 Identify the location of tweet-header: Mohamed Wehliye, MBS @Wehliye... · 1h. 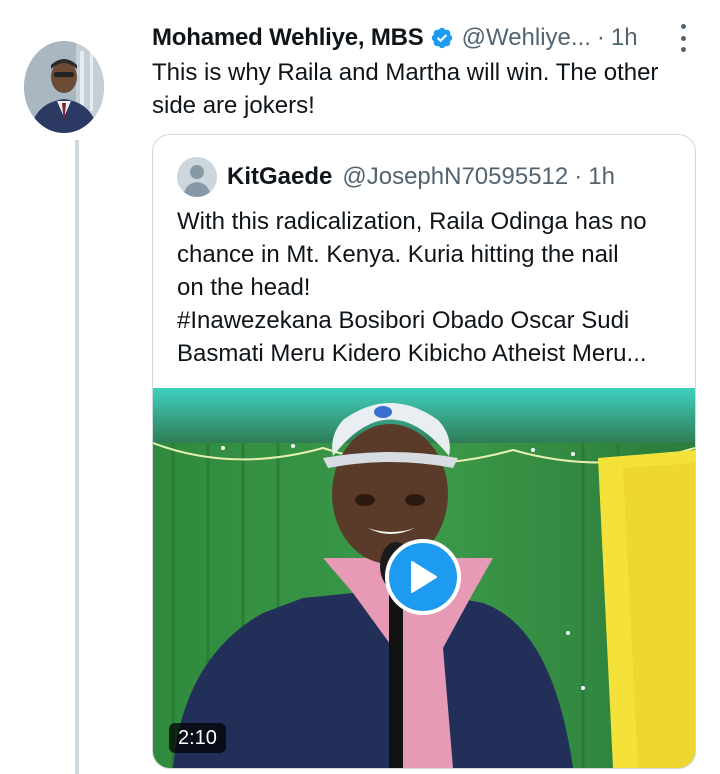
(422, 38).